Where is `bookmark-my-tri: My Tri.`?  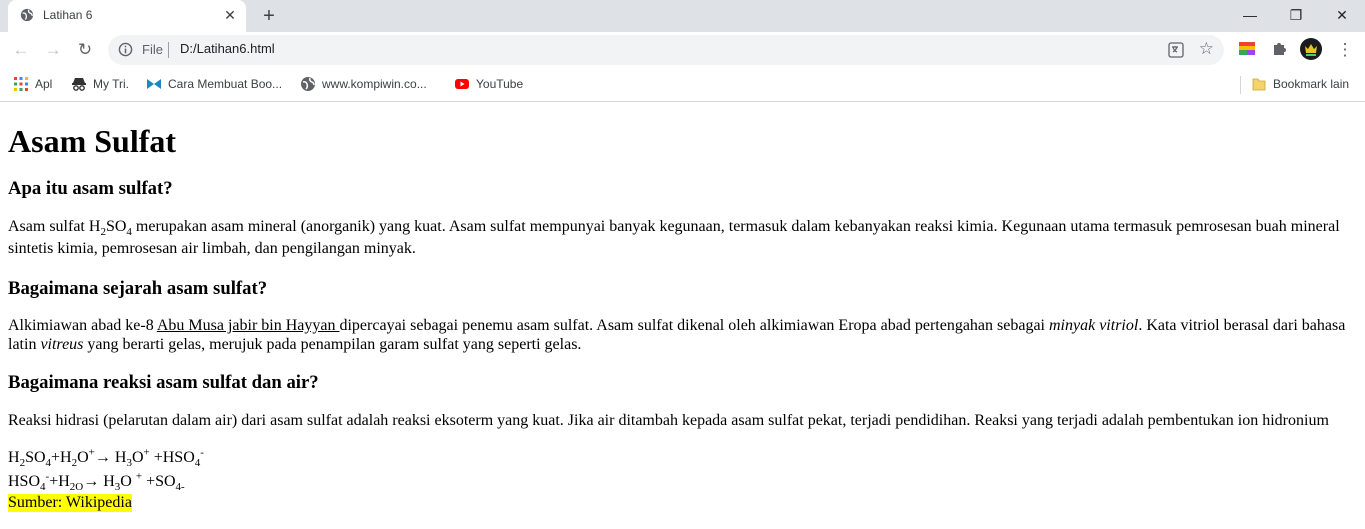
bookmark-my-tri: My Tri. is located at coordinates (100, 85).